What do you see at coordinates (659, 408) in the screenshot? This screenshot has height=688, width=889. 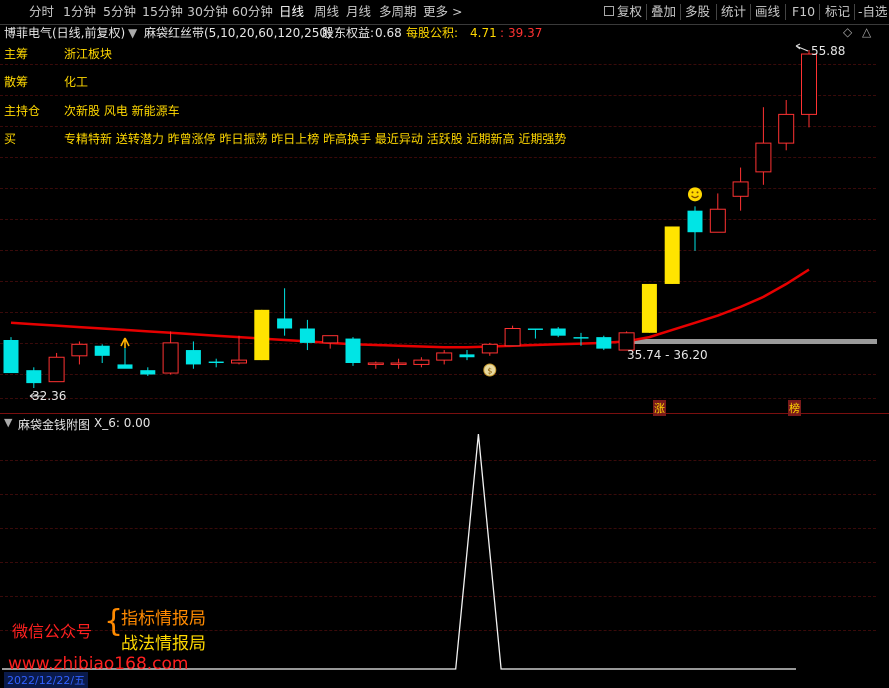 I see `limit-up-badge: 涨` at bounding box center [659, 408].